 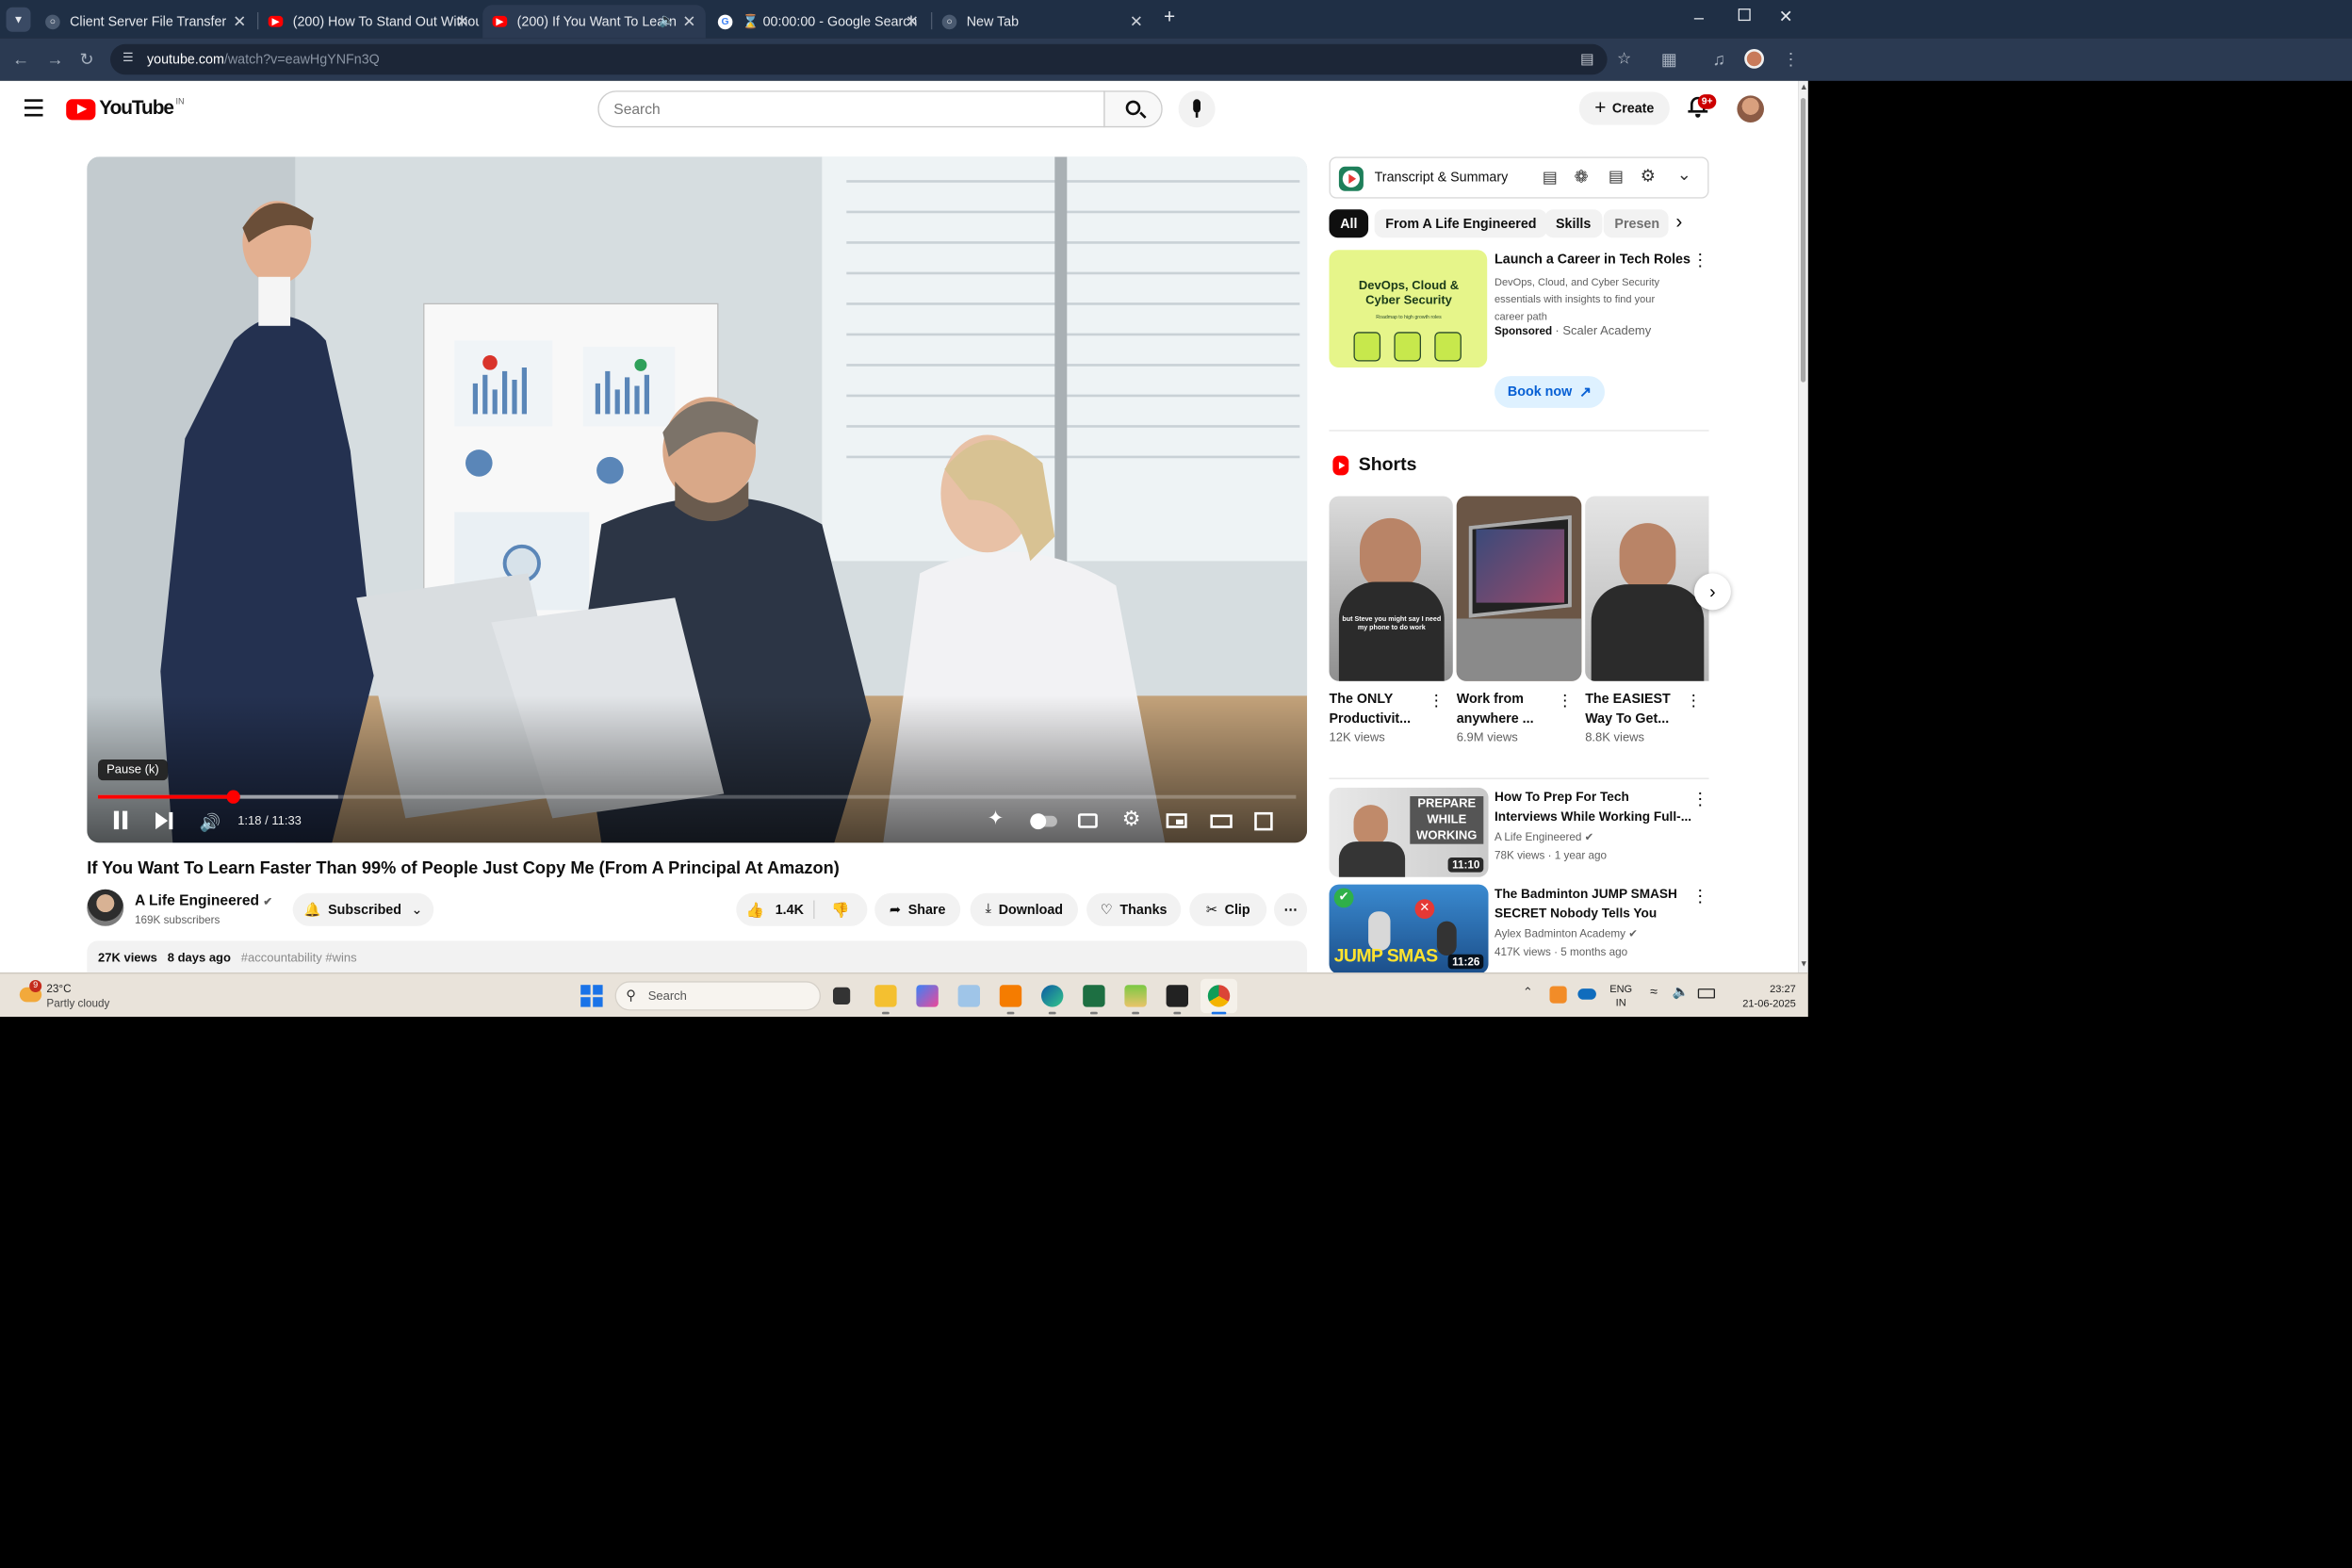 I want to click on scrollbar-thumb, so click(x=1803, y=240).